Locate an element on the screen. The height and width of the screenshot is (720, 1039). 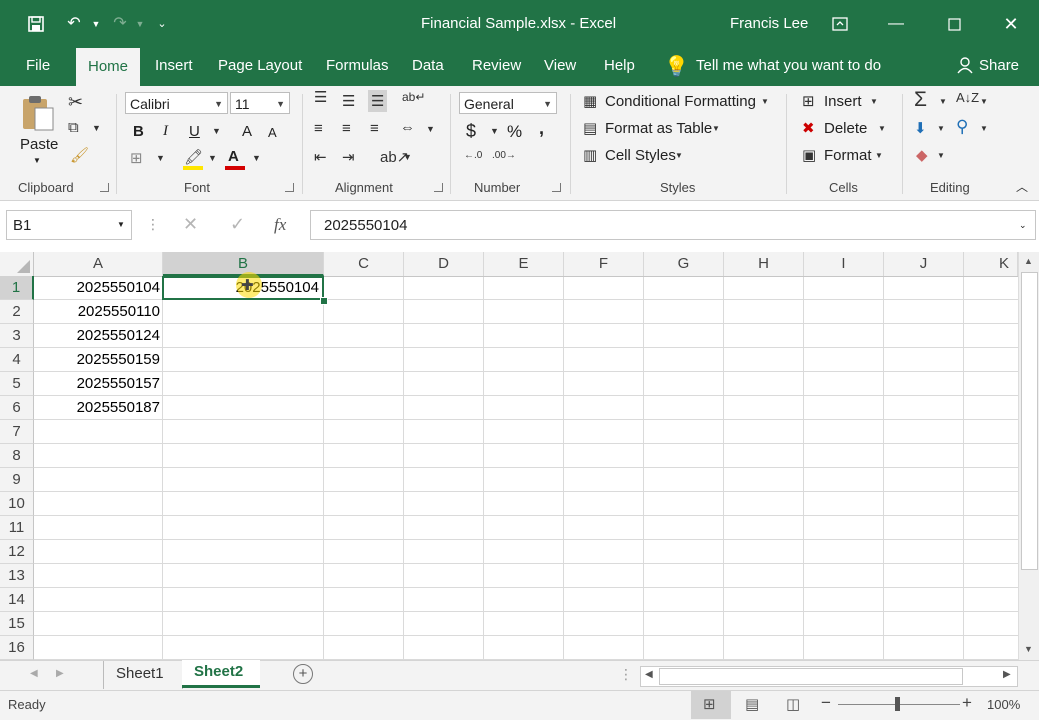
next-sheet-icon: ▶ is located at coordinates (60, 673).